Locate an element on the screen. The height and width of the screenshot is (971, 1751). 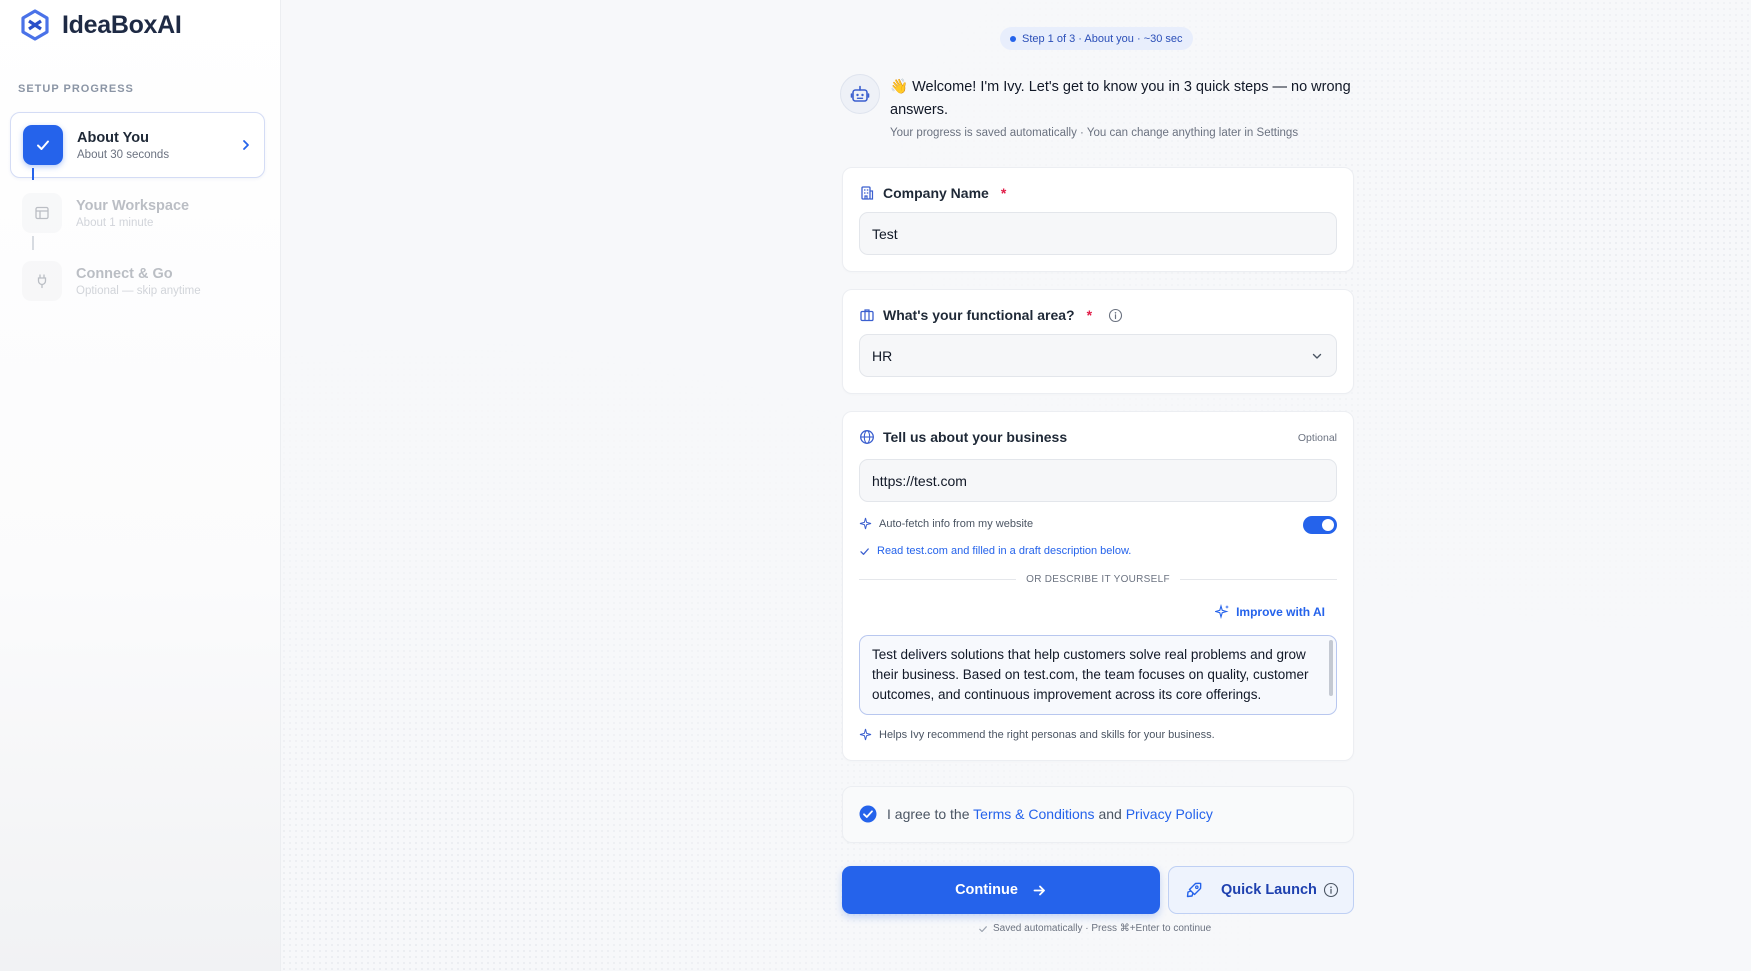
step-subtitle: About 1 minute is located at coordinates (115, 222).